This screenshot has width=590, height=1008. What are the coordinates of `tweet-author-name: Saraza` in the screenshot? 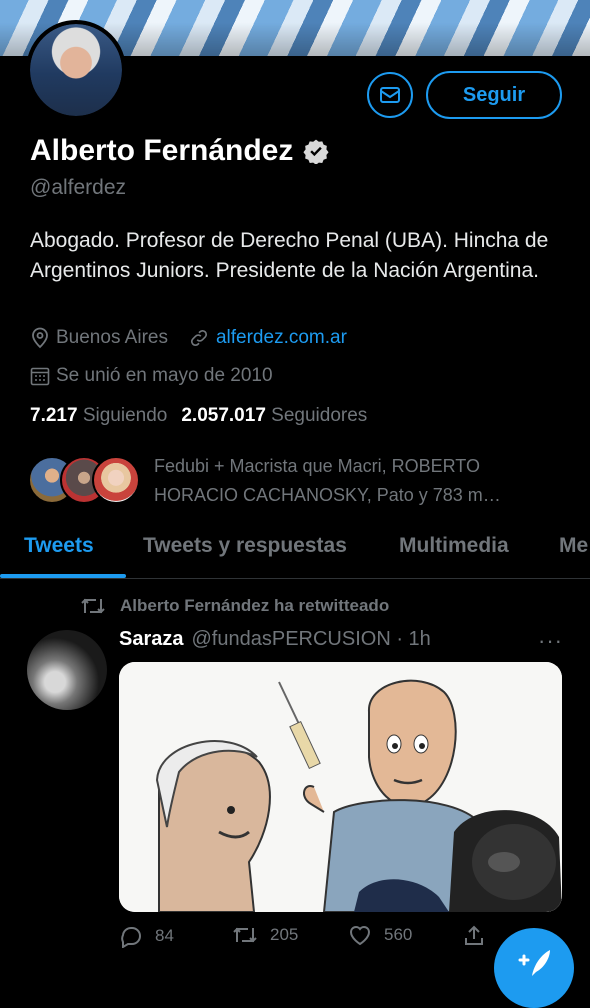 It's located at (151, 639).